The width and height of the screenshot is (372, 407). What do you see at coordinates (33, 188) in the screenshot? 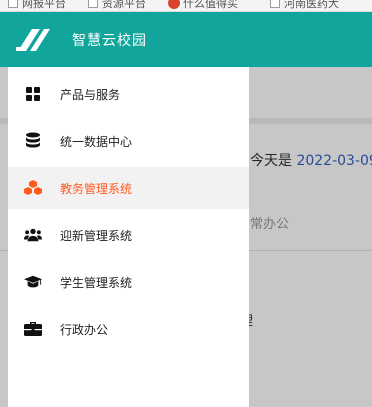
I see `cubes-icon` at bounding box center [33, 188].